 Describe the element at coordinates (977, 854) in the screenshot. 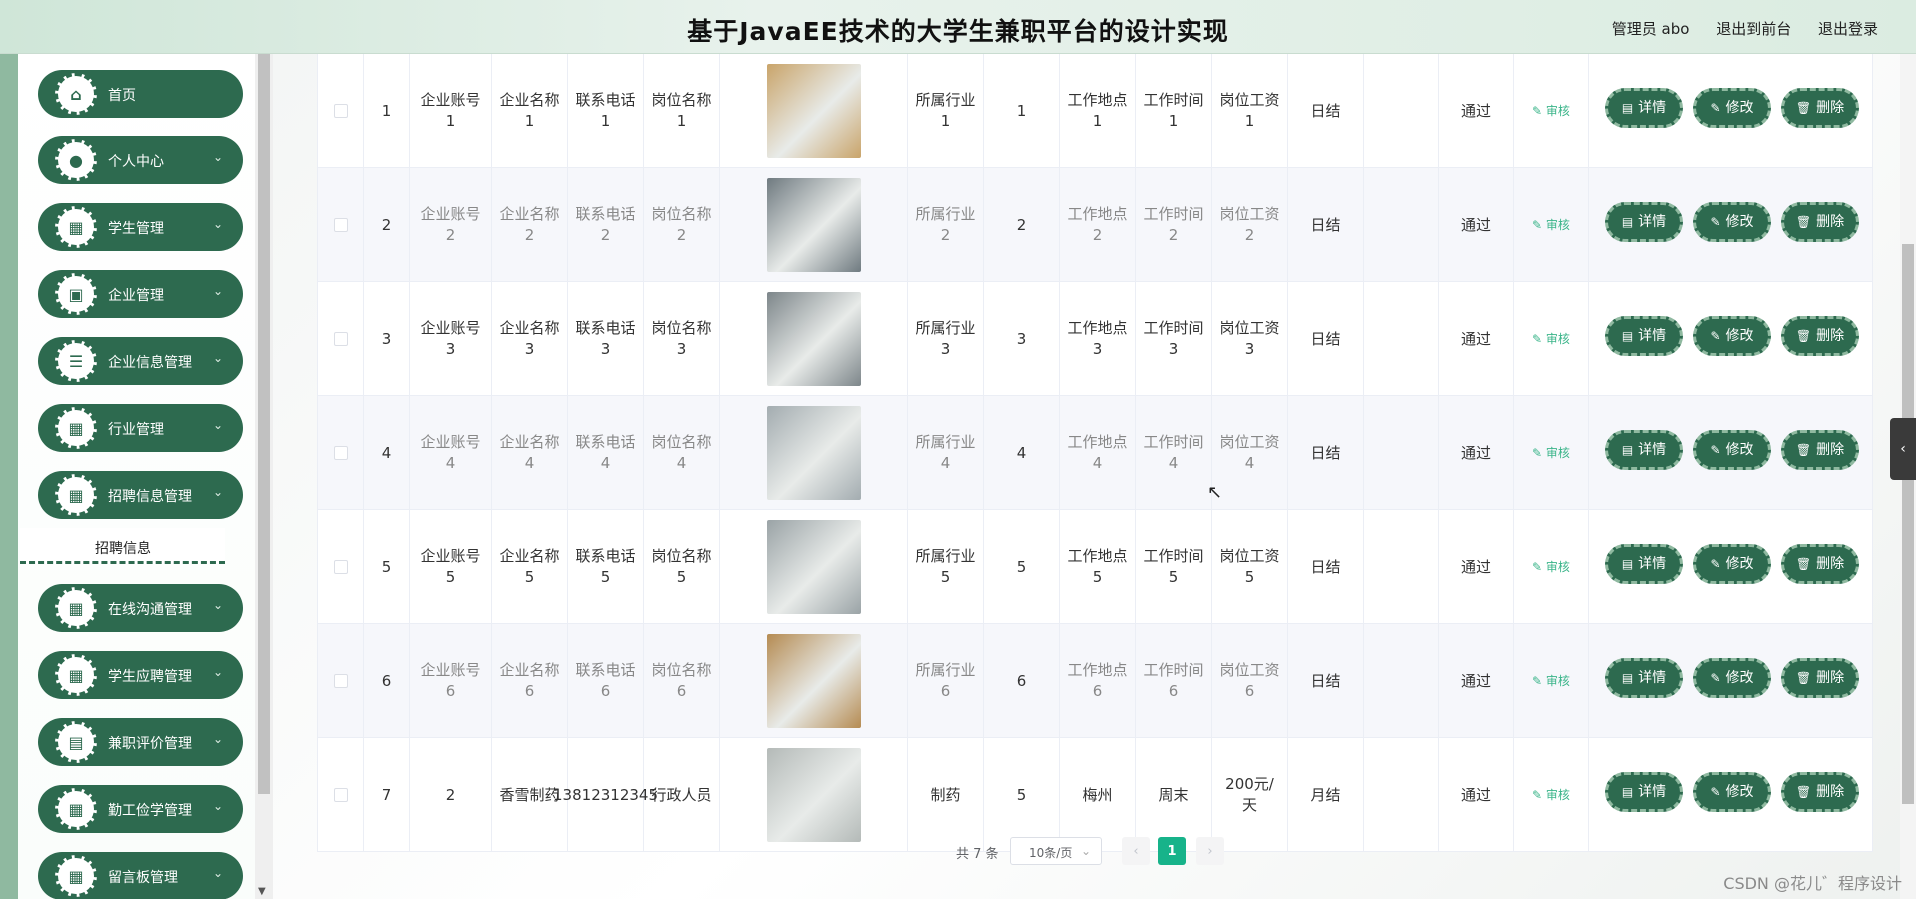

I see `pagination-total: 共 7 条` at that location.